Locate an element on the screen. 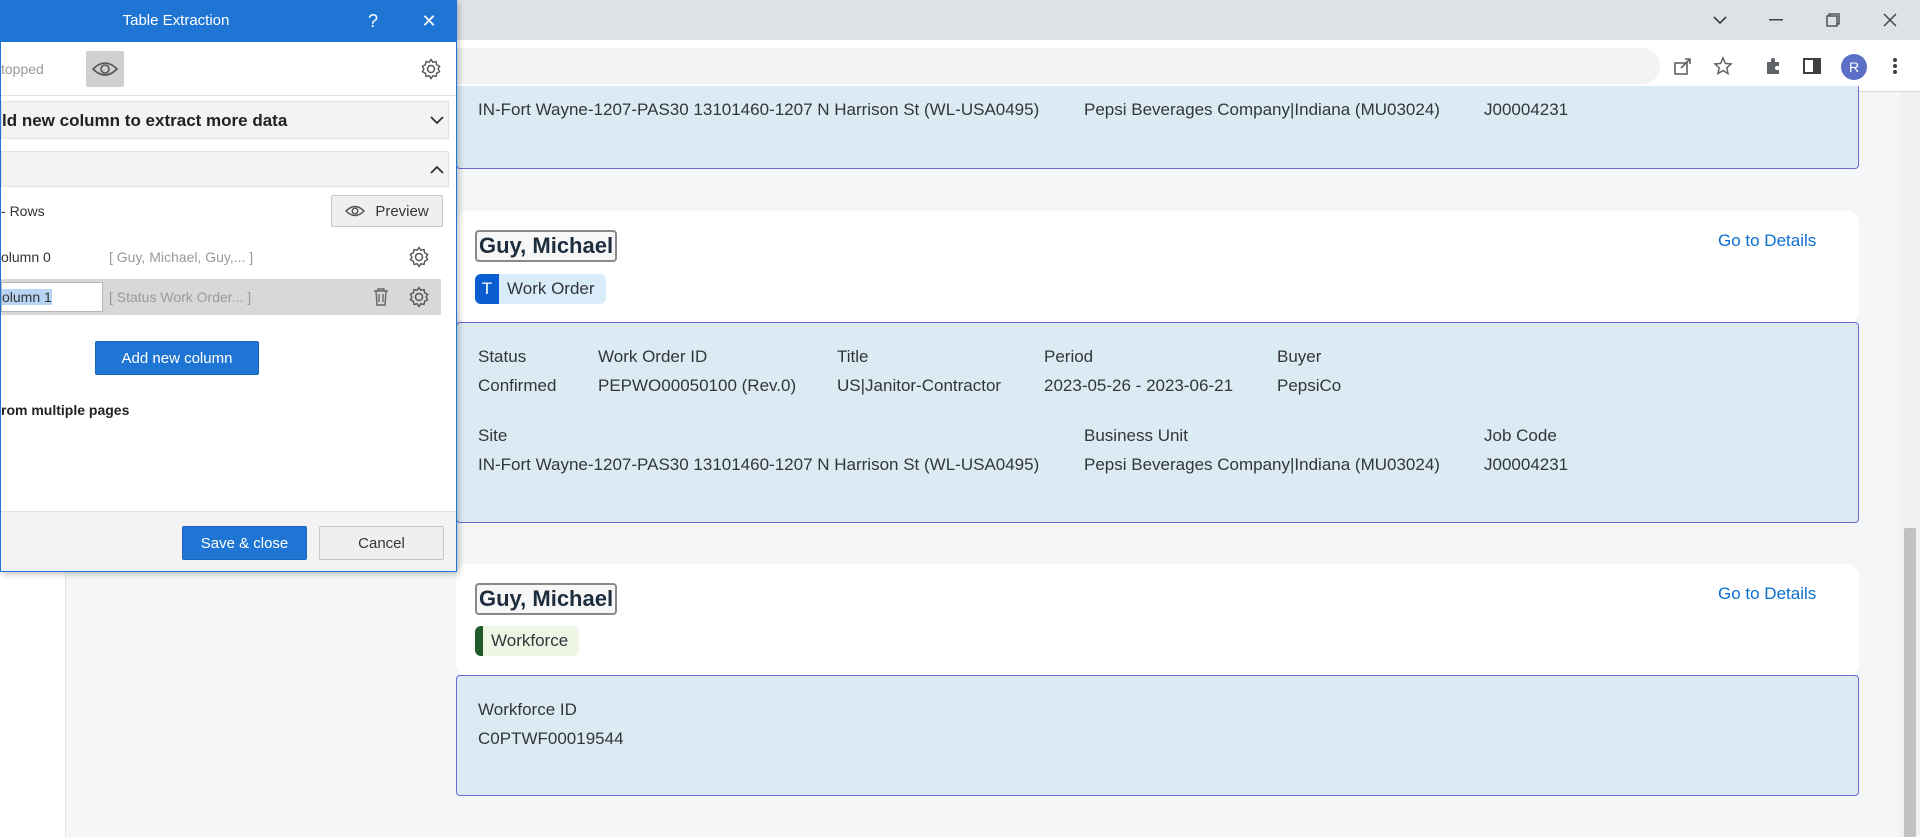 This screenshot has height=837, width=1920. column-row-1: olumn 1 [ Status Work Order... ] is located at coordinates (221, 297).